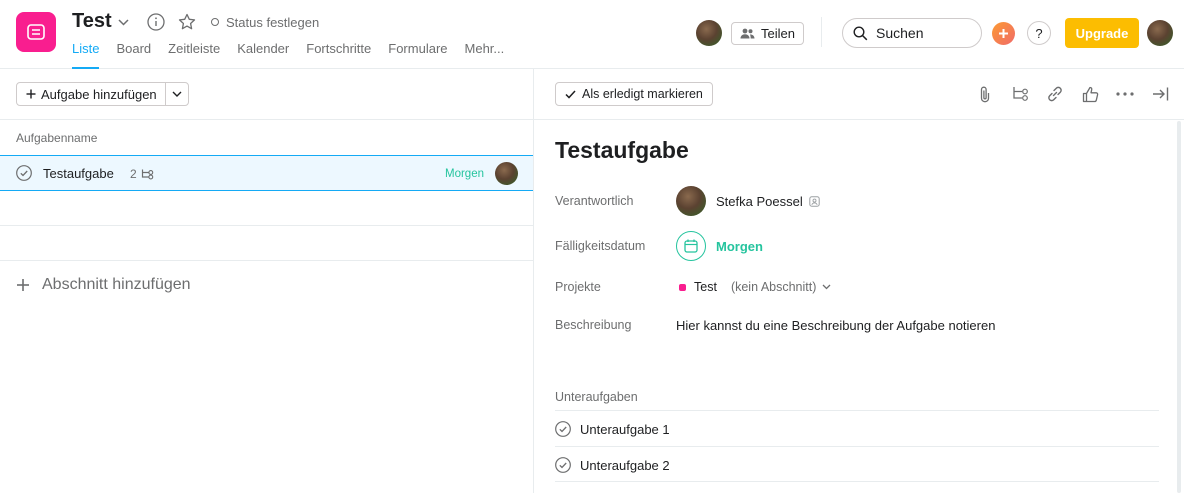 The width and height of the screenshot is (1184, 493). Describe the element at coordinates (773, 287) in the screenshot. I see `project-section: (kein Abschnitt)` at that location.